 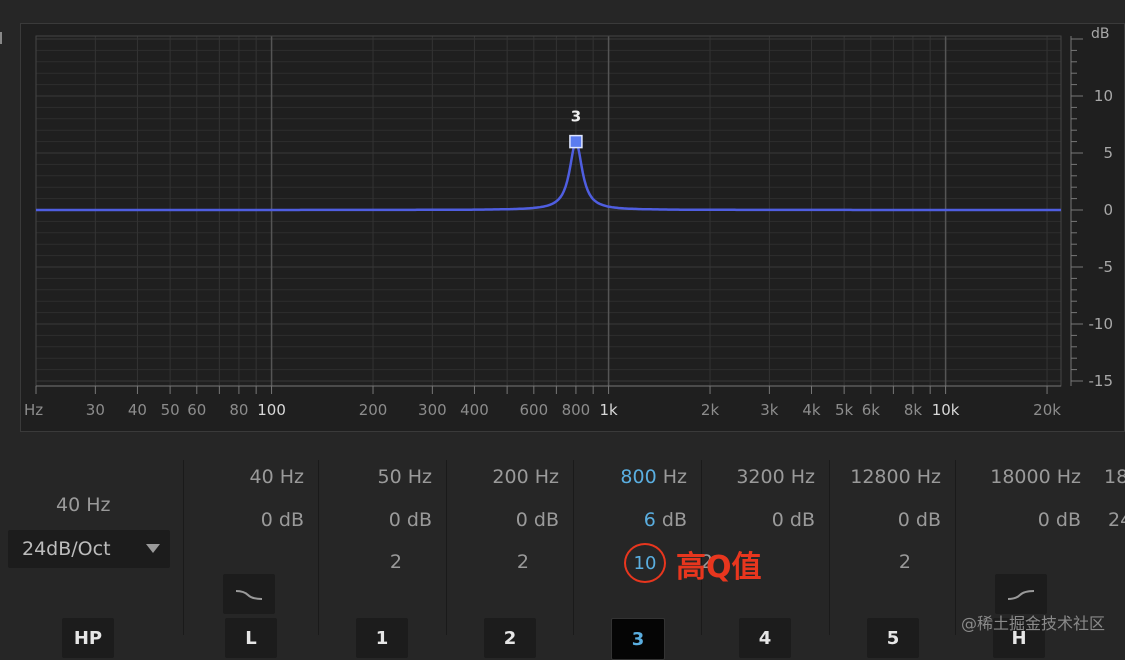 What do you see at coordinates (1100, 34) in the screenshot?
I see `y-axis-unit: dB` at bounding box center [1100, 34].